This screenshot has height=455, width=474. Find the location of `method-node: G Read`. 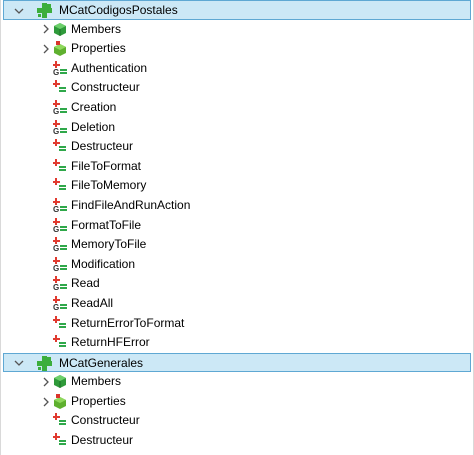

method-node: G Read is located at coordinates (237, 284).